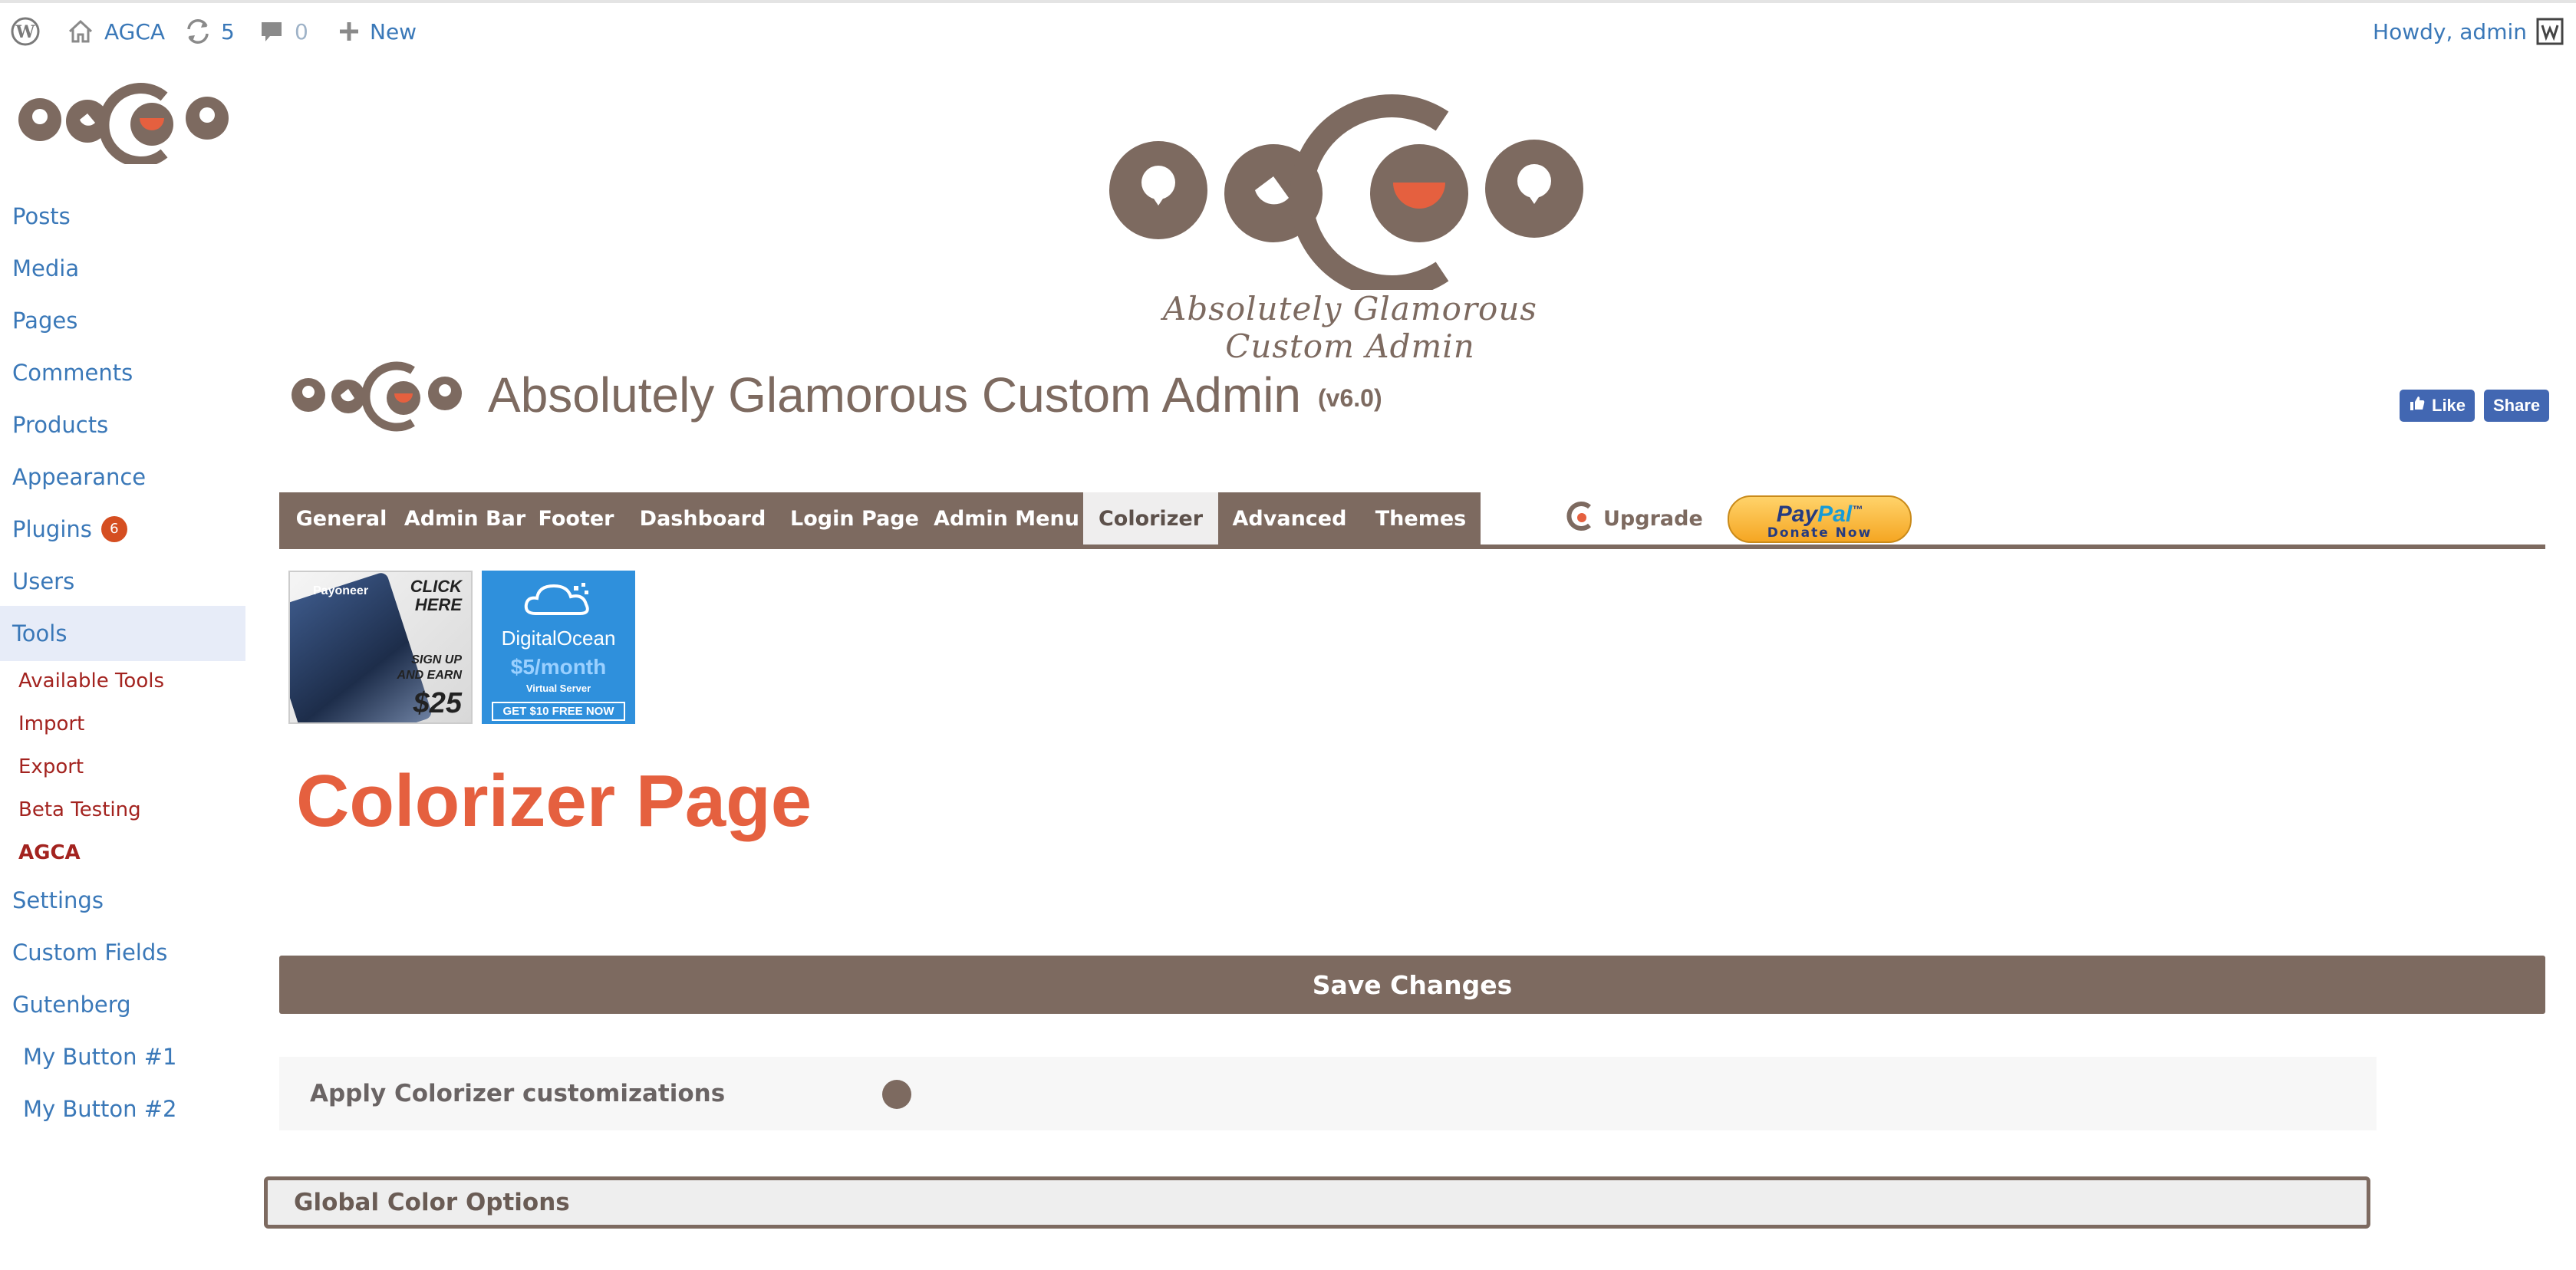  I want to click on digitalocean-price: $5/month, so click(558, 667).